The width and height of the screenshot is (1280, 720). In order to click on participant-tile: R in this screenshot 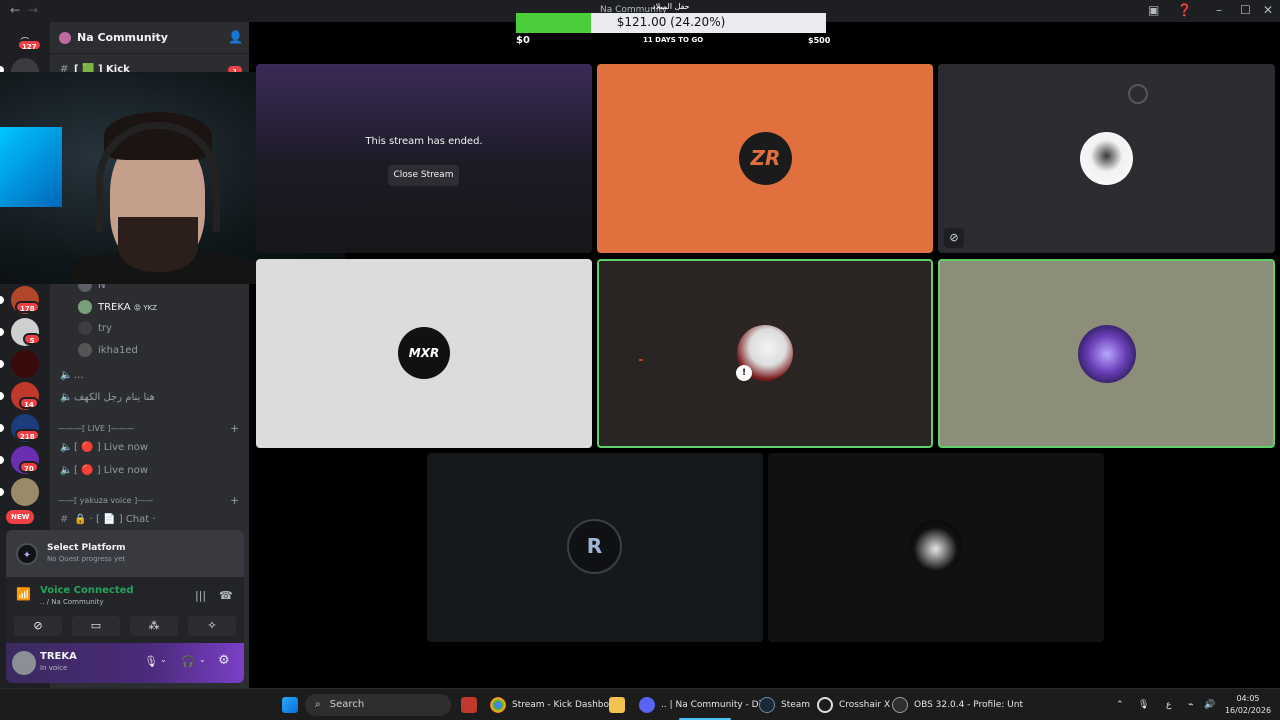, I will do `click(595, 547)`.